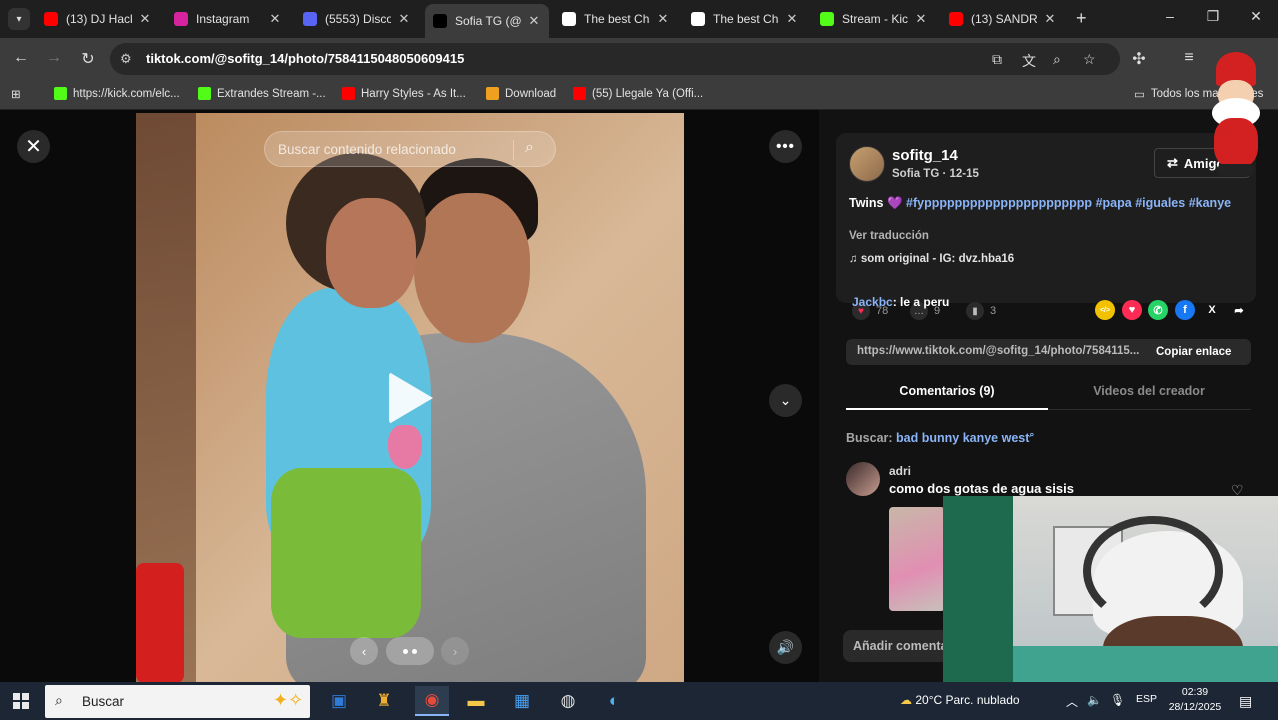 The height and width of the screenshot is (720, 1278). What do you see at coordinates (1158, 310) in the screenshot?
I see `share-whatsapp-icon: ✆` at bounding box center [1158, 310].